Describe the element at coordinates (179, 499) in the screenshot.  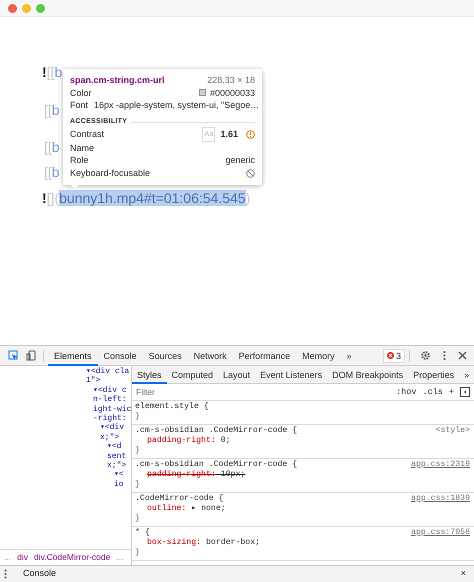
I see `css-selector: .CodeMirror-code {` at that location.